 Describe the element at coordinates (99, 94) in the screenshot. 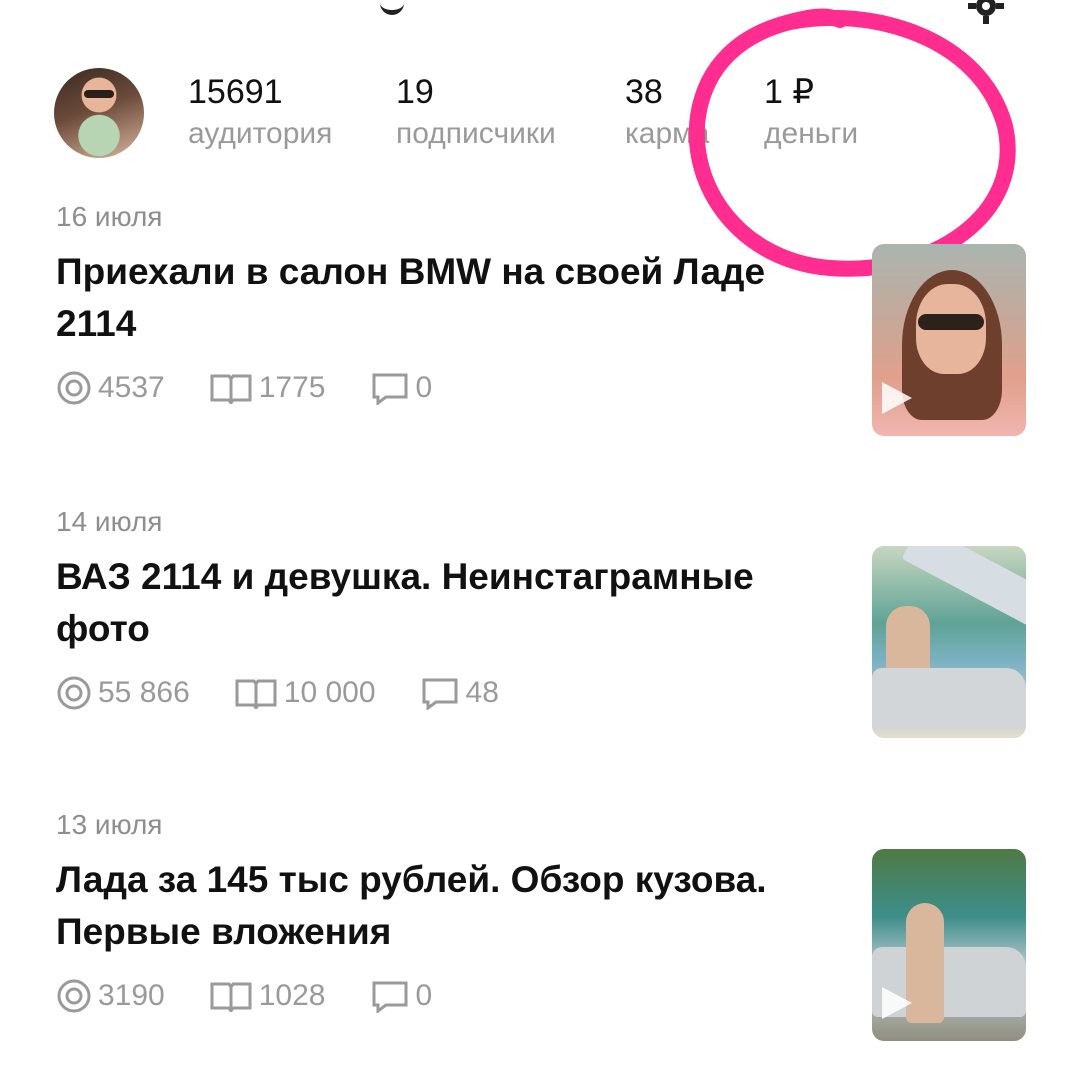

I see `avatar-glasses` at that location.